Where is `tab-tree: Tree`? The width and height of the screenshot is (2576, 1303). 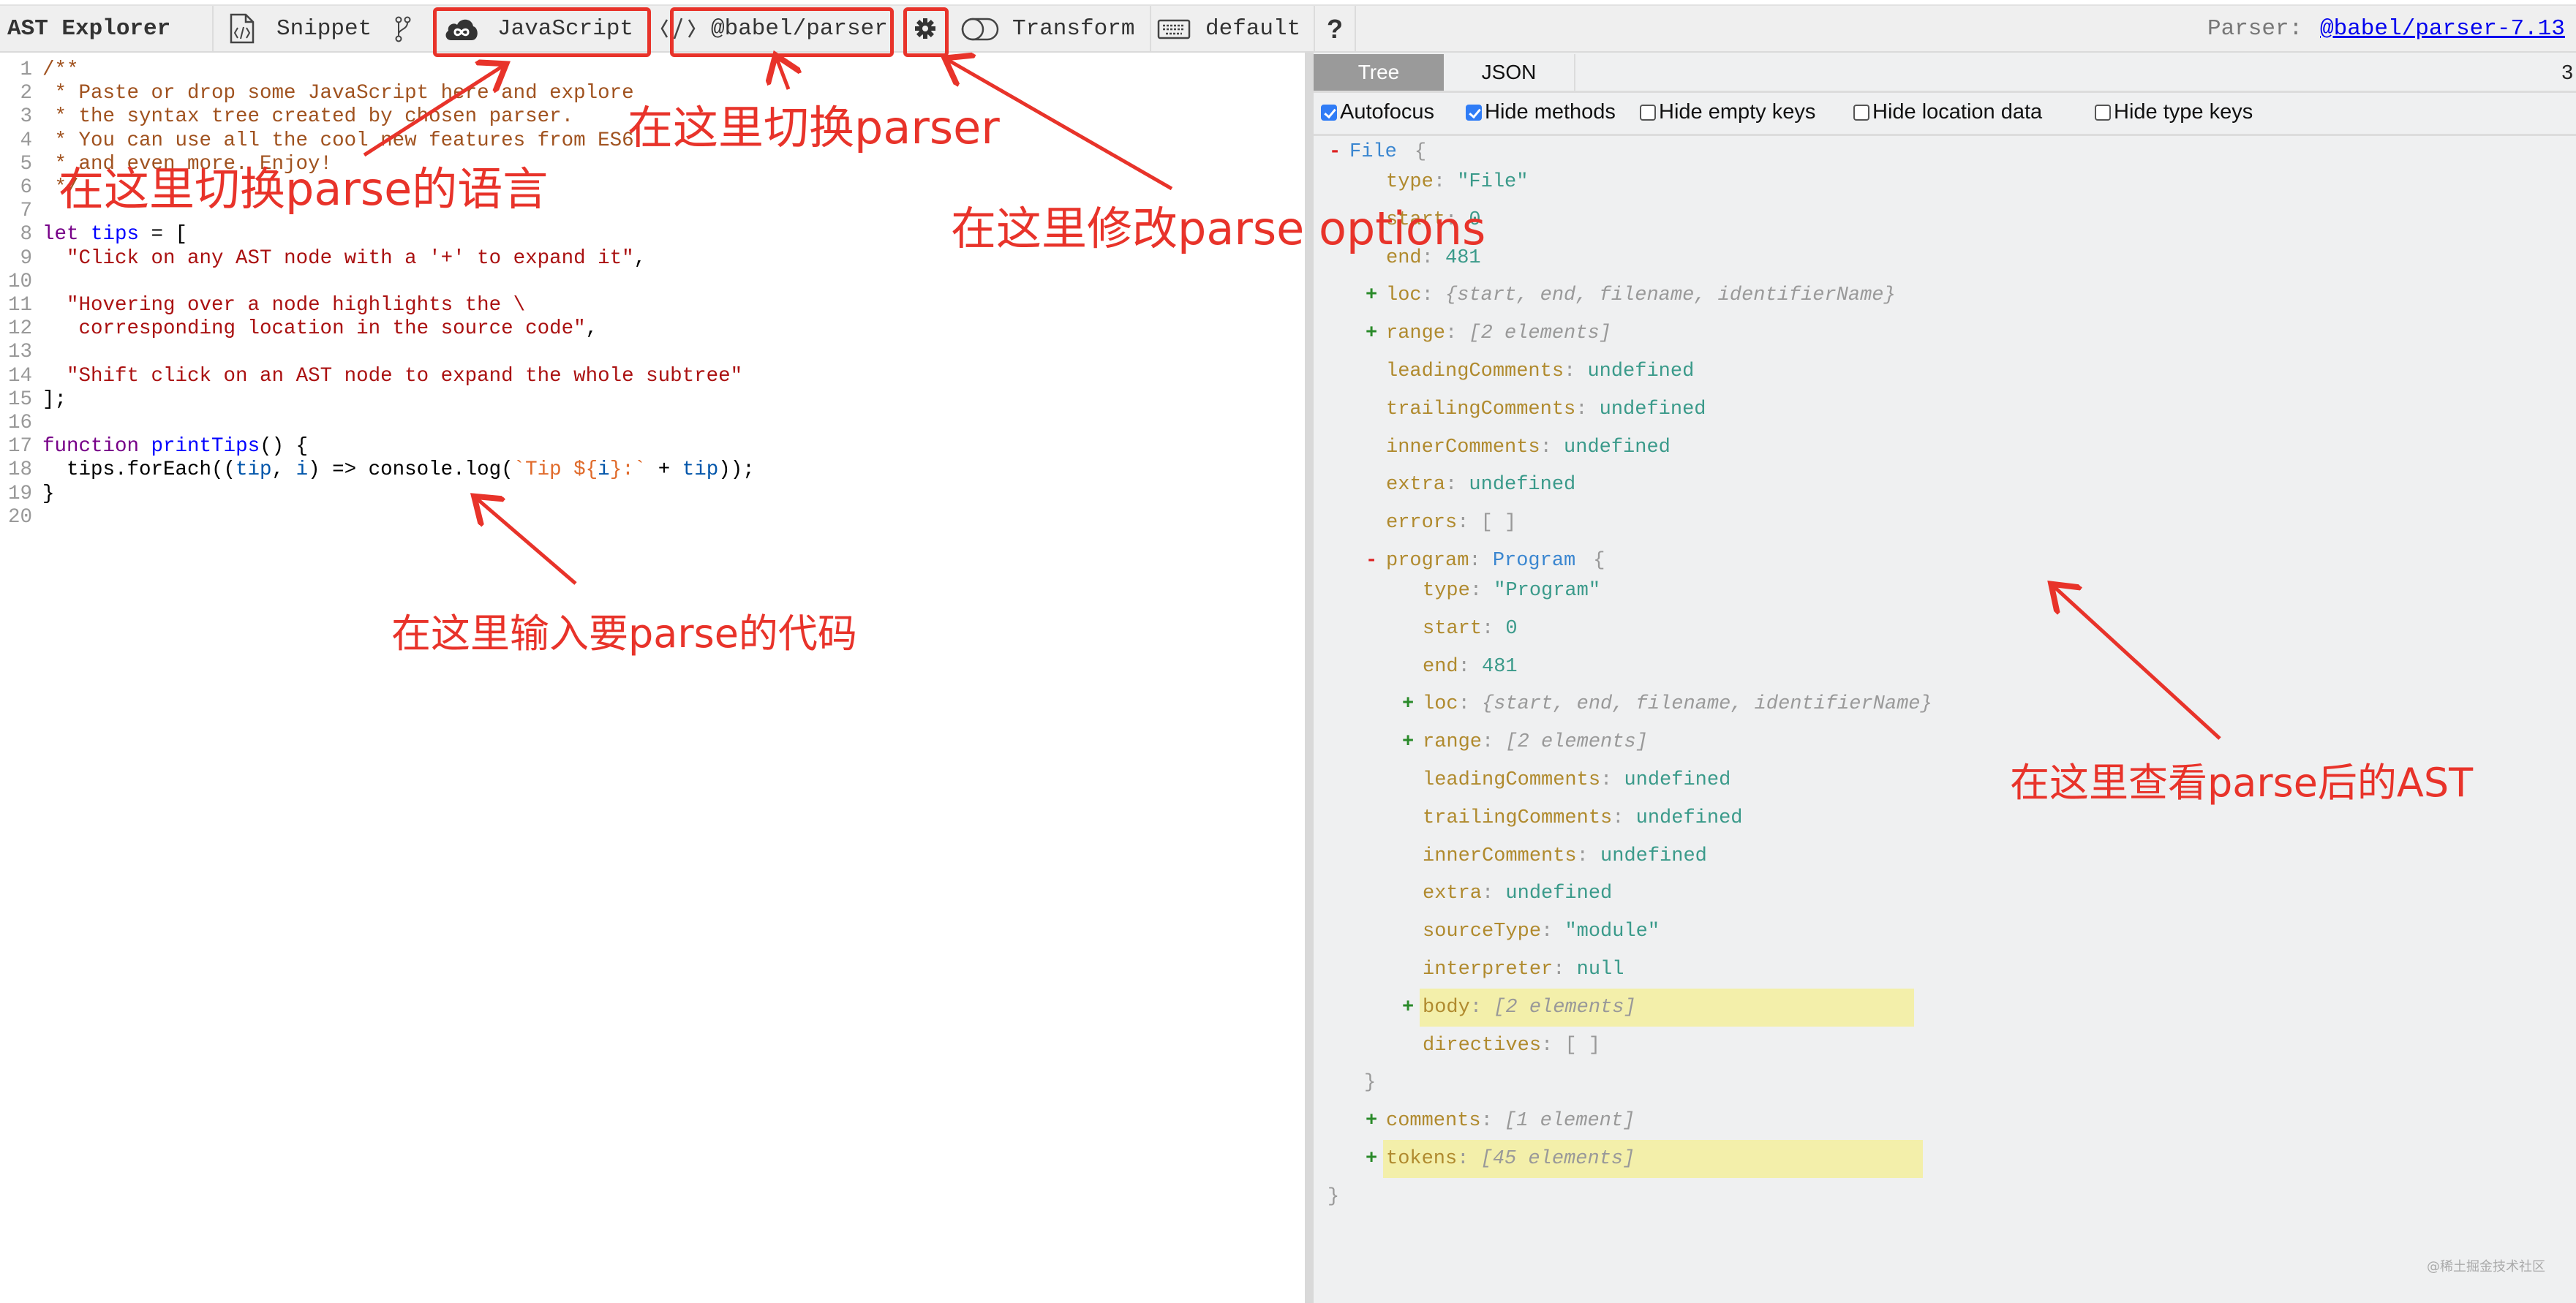 tab-tree: Tree is located at coordinates (1379, 72).